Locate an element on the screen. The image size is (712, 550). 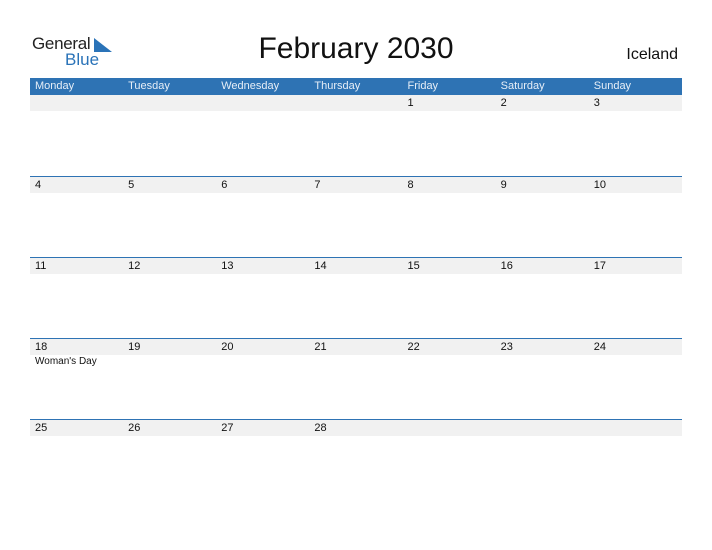
weekday-monday: Monday is located at coordinates (55, 86).